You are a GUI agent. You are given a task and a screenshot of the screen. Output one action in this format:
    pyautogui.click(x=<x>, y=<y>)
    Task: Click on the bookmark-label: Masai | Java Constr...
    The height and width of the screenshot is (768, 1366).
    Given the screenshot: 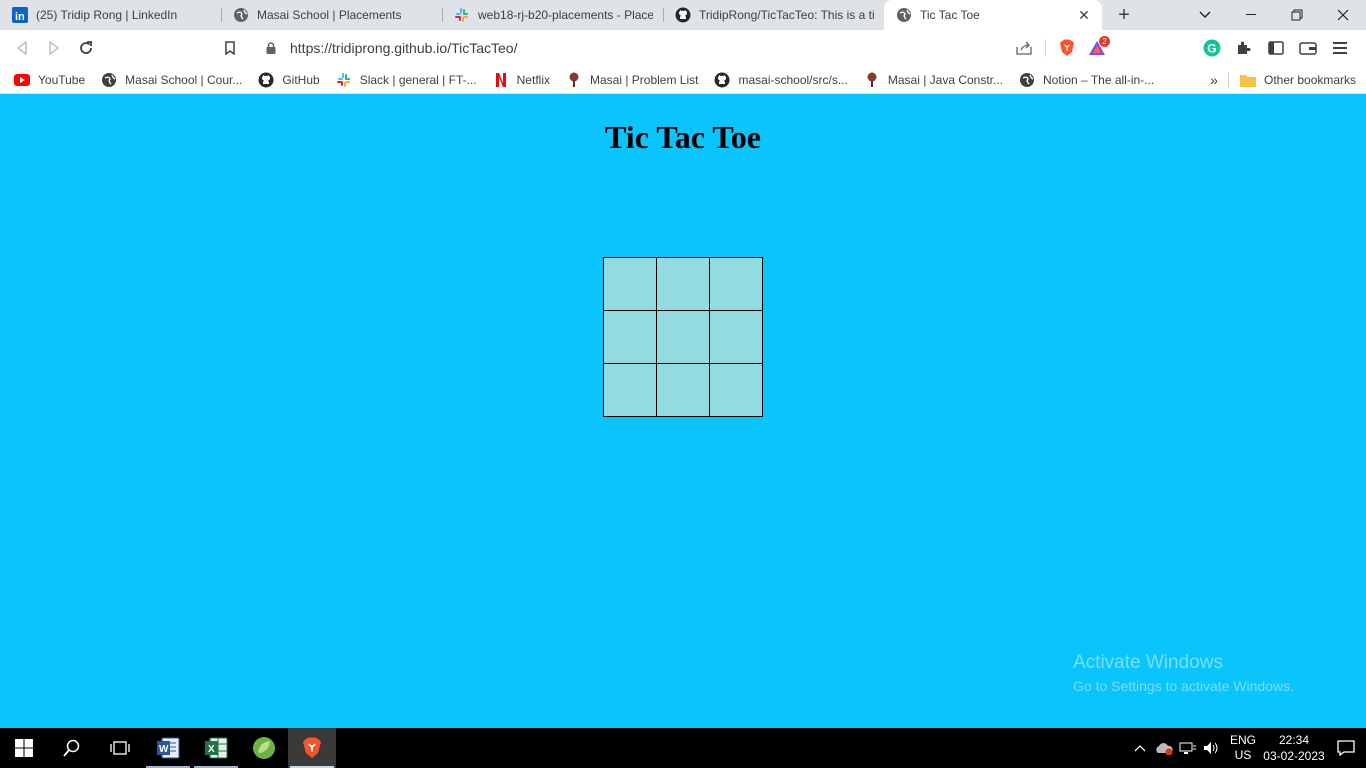 What is the action you would take?
    pyautogui.click(x=945, y=79)
    